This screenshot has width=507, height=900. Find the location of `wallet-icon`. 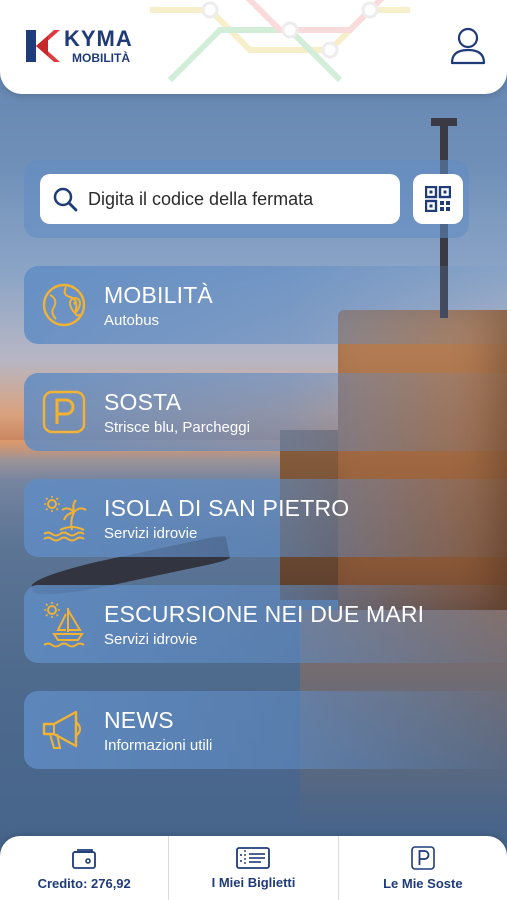

wallet-icon is located at coordinates (84, 858).